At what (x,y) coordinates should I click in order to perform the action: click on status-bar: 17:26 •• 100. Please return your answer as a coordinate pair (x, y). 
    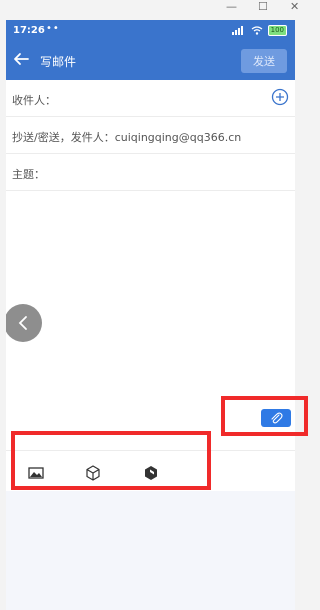
    Looking at the image, I should click on (150, 31).